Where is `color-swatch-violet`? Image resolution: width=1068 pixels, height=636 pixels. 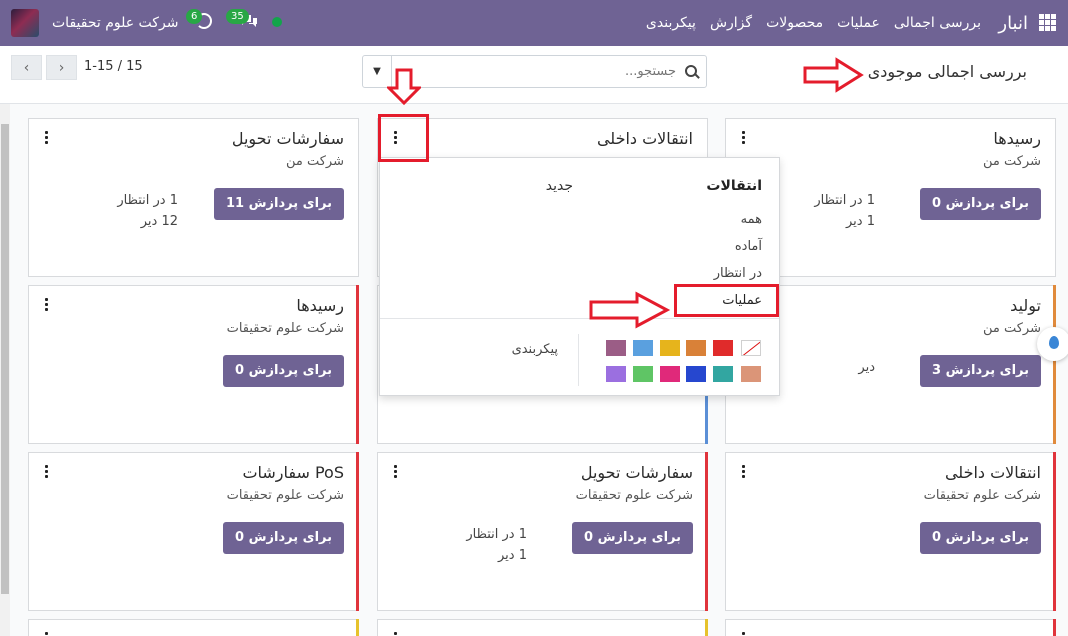
color-swatch-violet is located at coordinates (616, 374).